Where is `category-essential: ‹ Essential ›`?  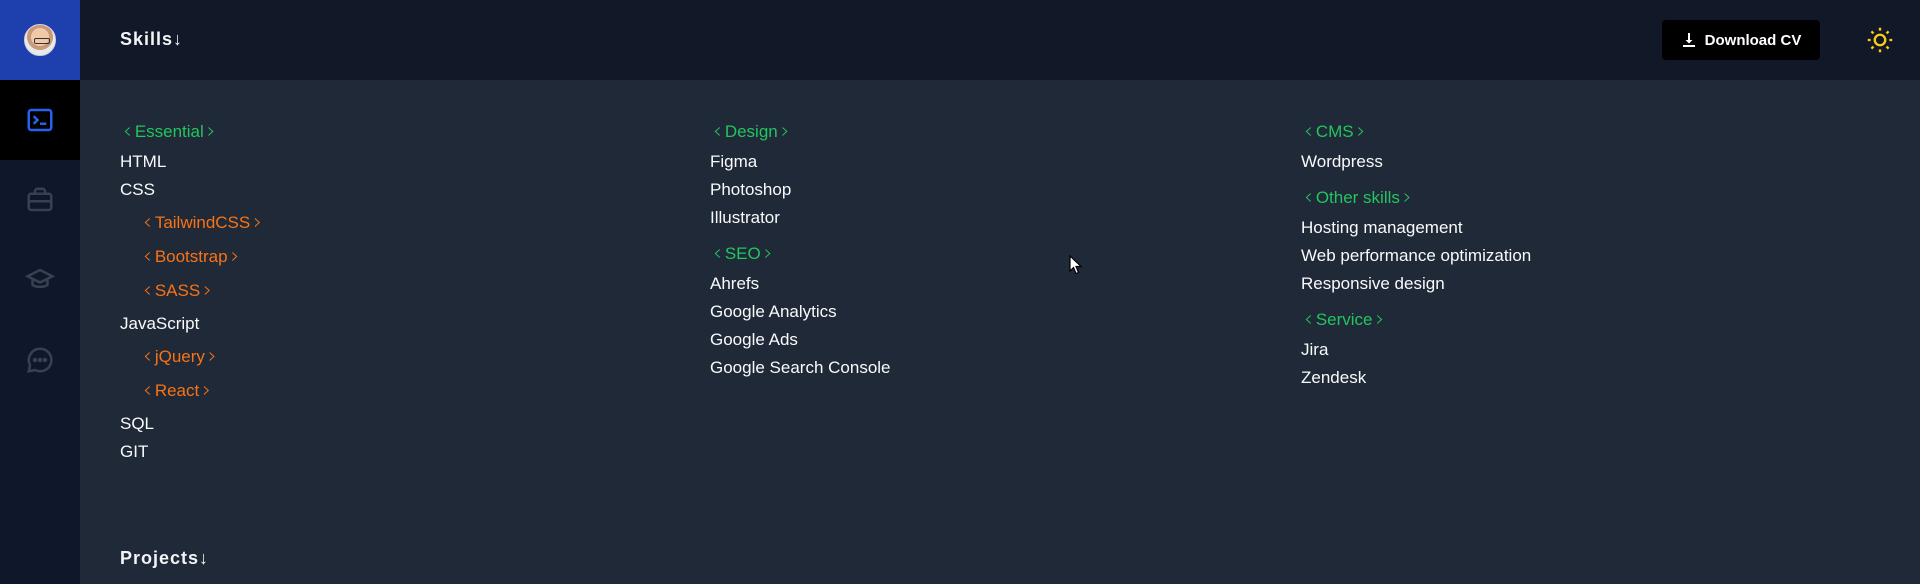
category-essential: ‹ Essential › is located at coordinates (169, 131).